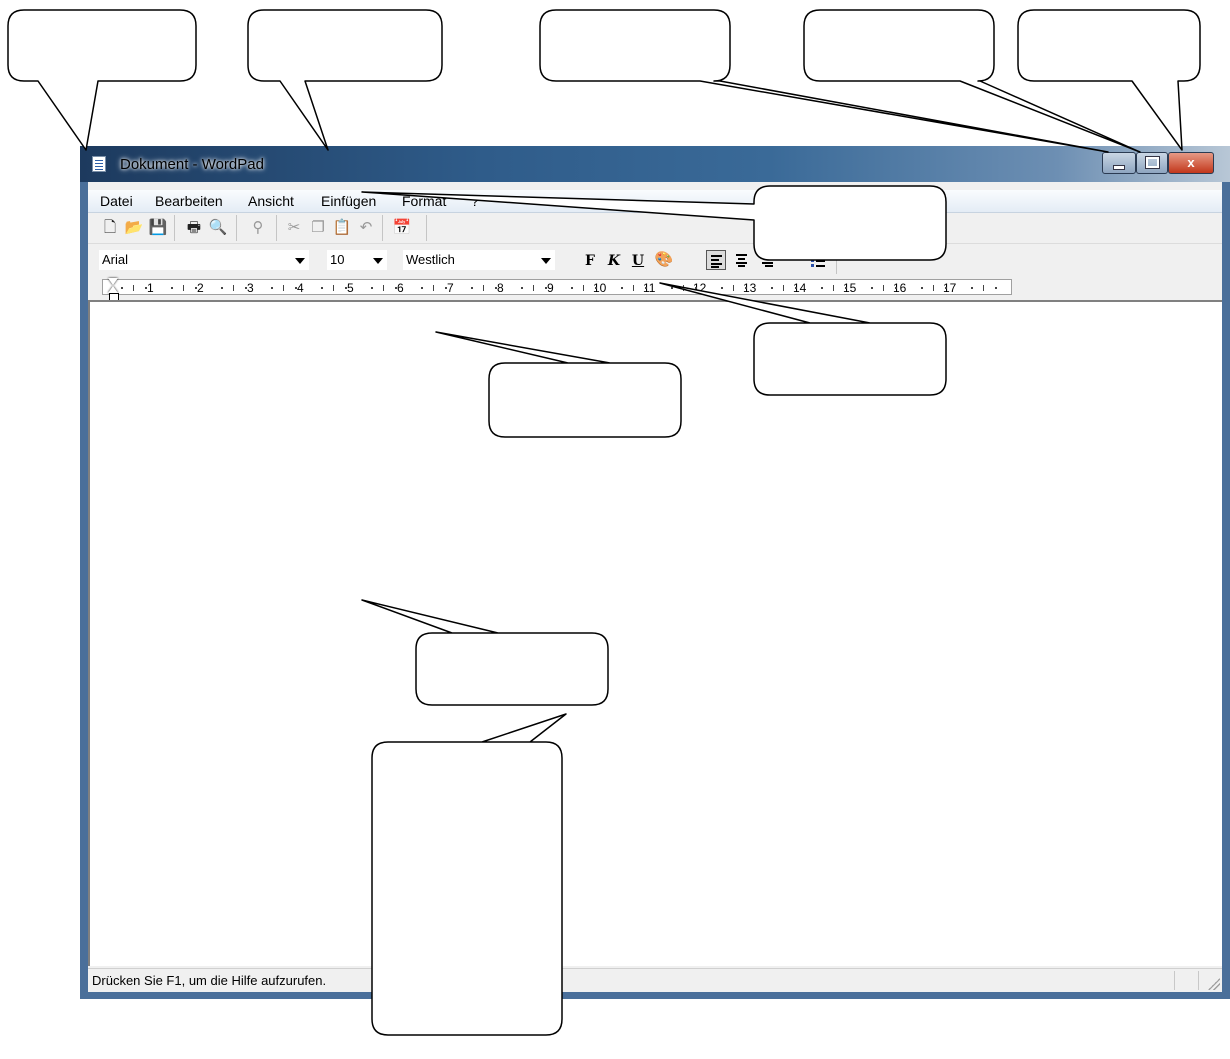 This screenshot has width=1230, height=1059. I want to click on ruler-number: 6, so click(400, 288).